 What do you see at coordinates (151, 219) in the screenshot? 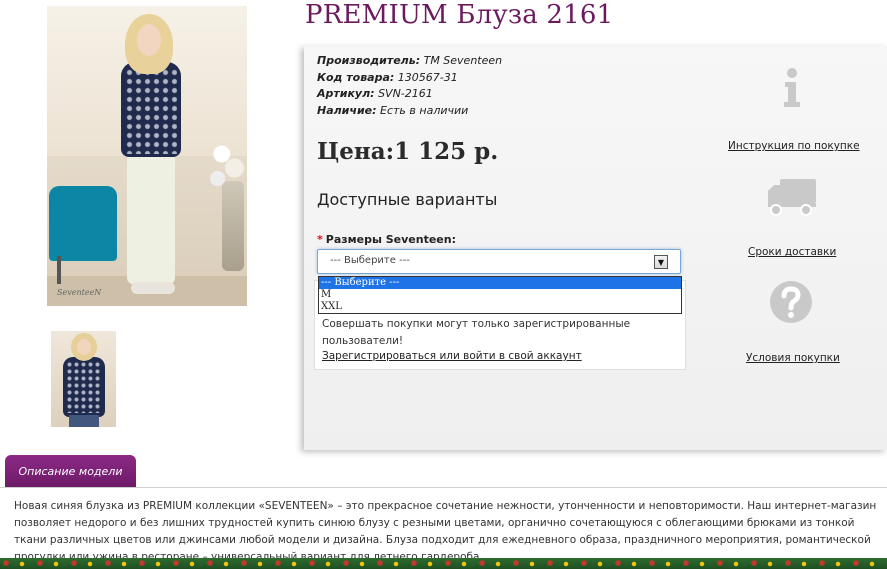
I see `photo-model-pants` at bounding box center [151, 219].